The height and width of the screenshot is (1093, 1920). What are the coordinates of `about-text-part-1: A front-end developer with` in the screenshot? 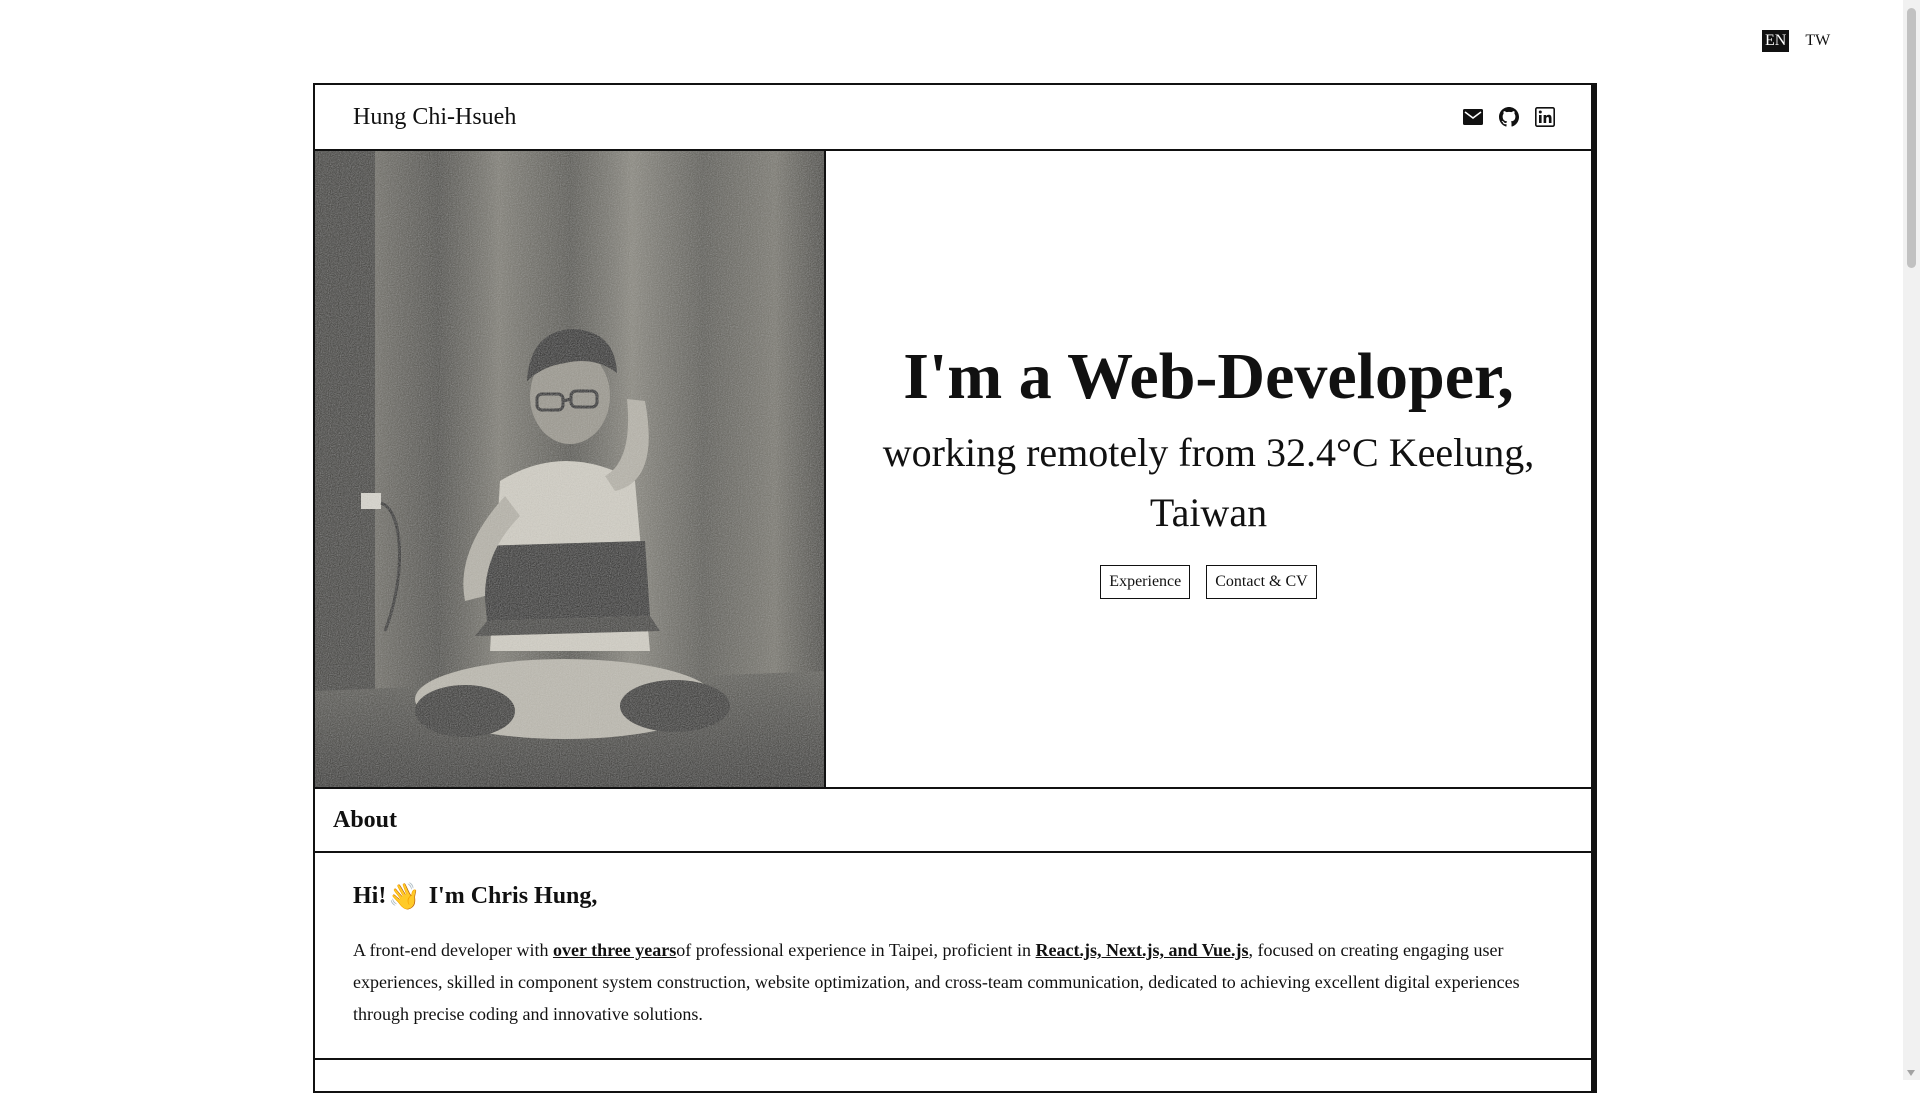 It's located at (453, 950).